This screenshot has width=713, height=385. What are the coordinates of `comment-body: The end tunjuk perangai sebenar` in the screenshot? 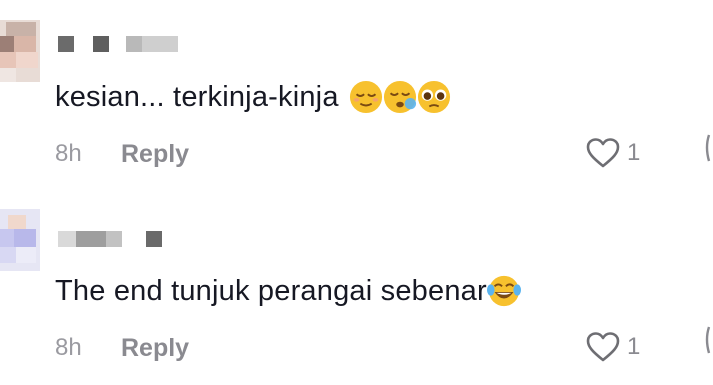 It's located at (271, 290).